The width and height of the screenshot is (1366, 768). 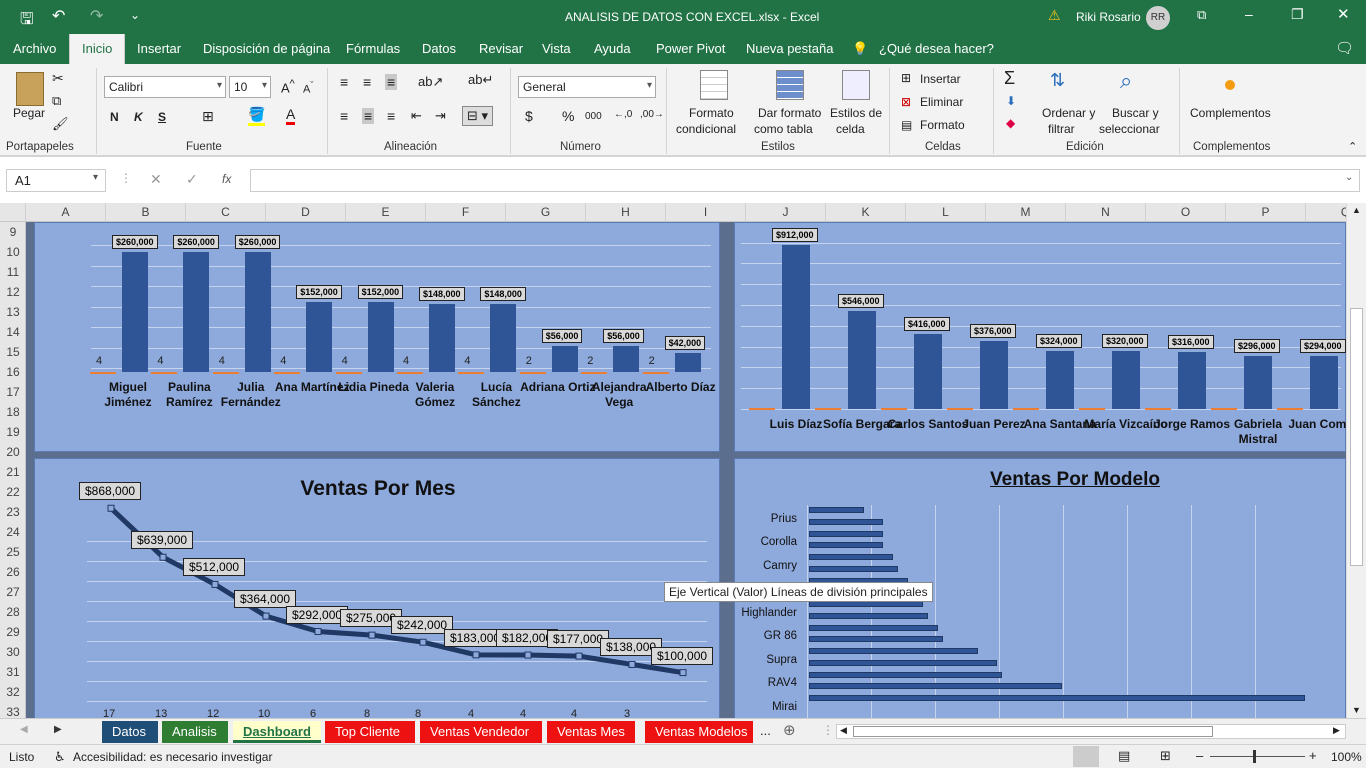 I want to click on expand-formula-icon: ⌄, so click(x=1349, y=177).